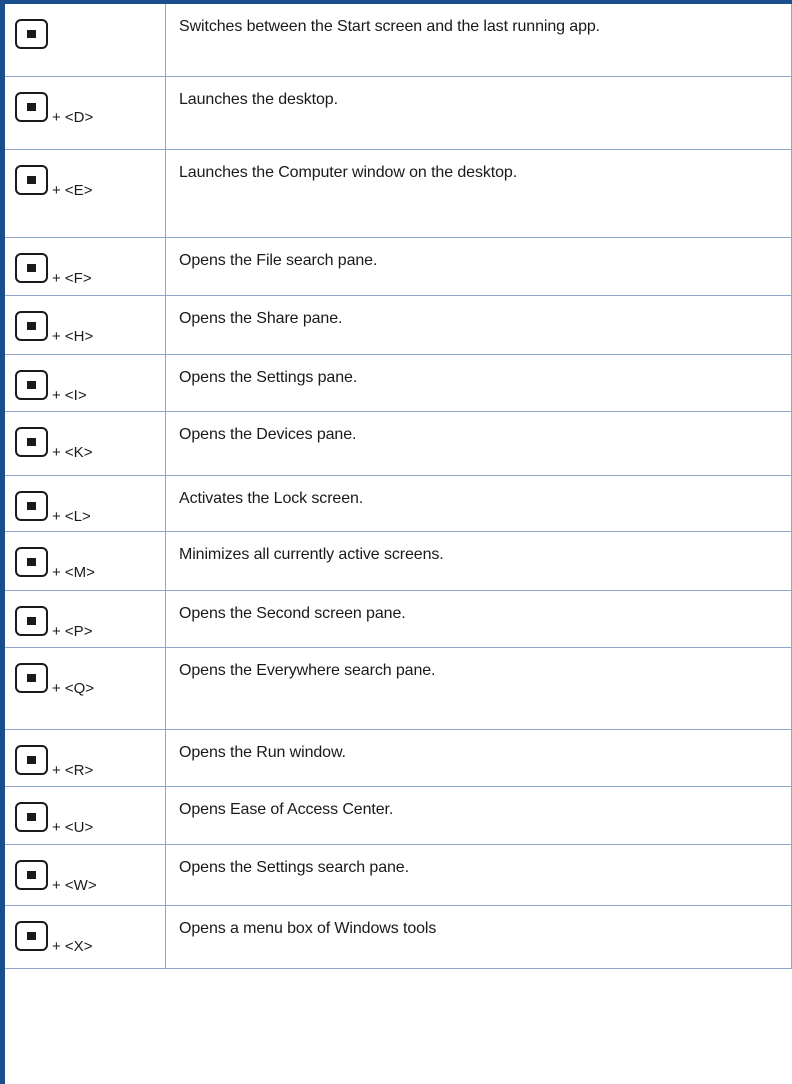 The width and height of the screenshot is (792, 1084). I want to click on description-cell: Opens the Devices pane., so click(479, 444).